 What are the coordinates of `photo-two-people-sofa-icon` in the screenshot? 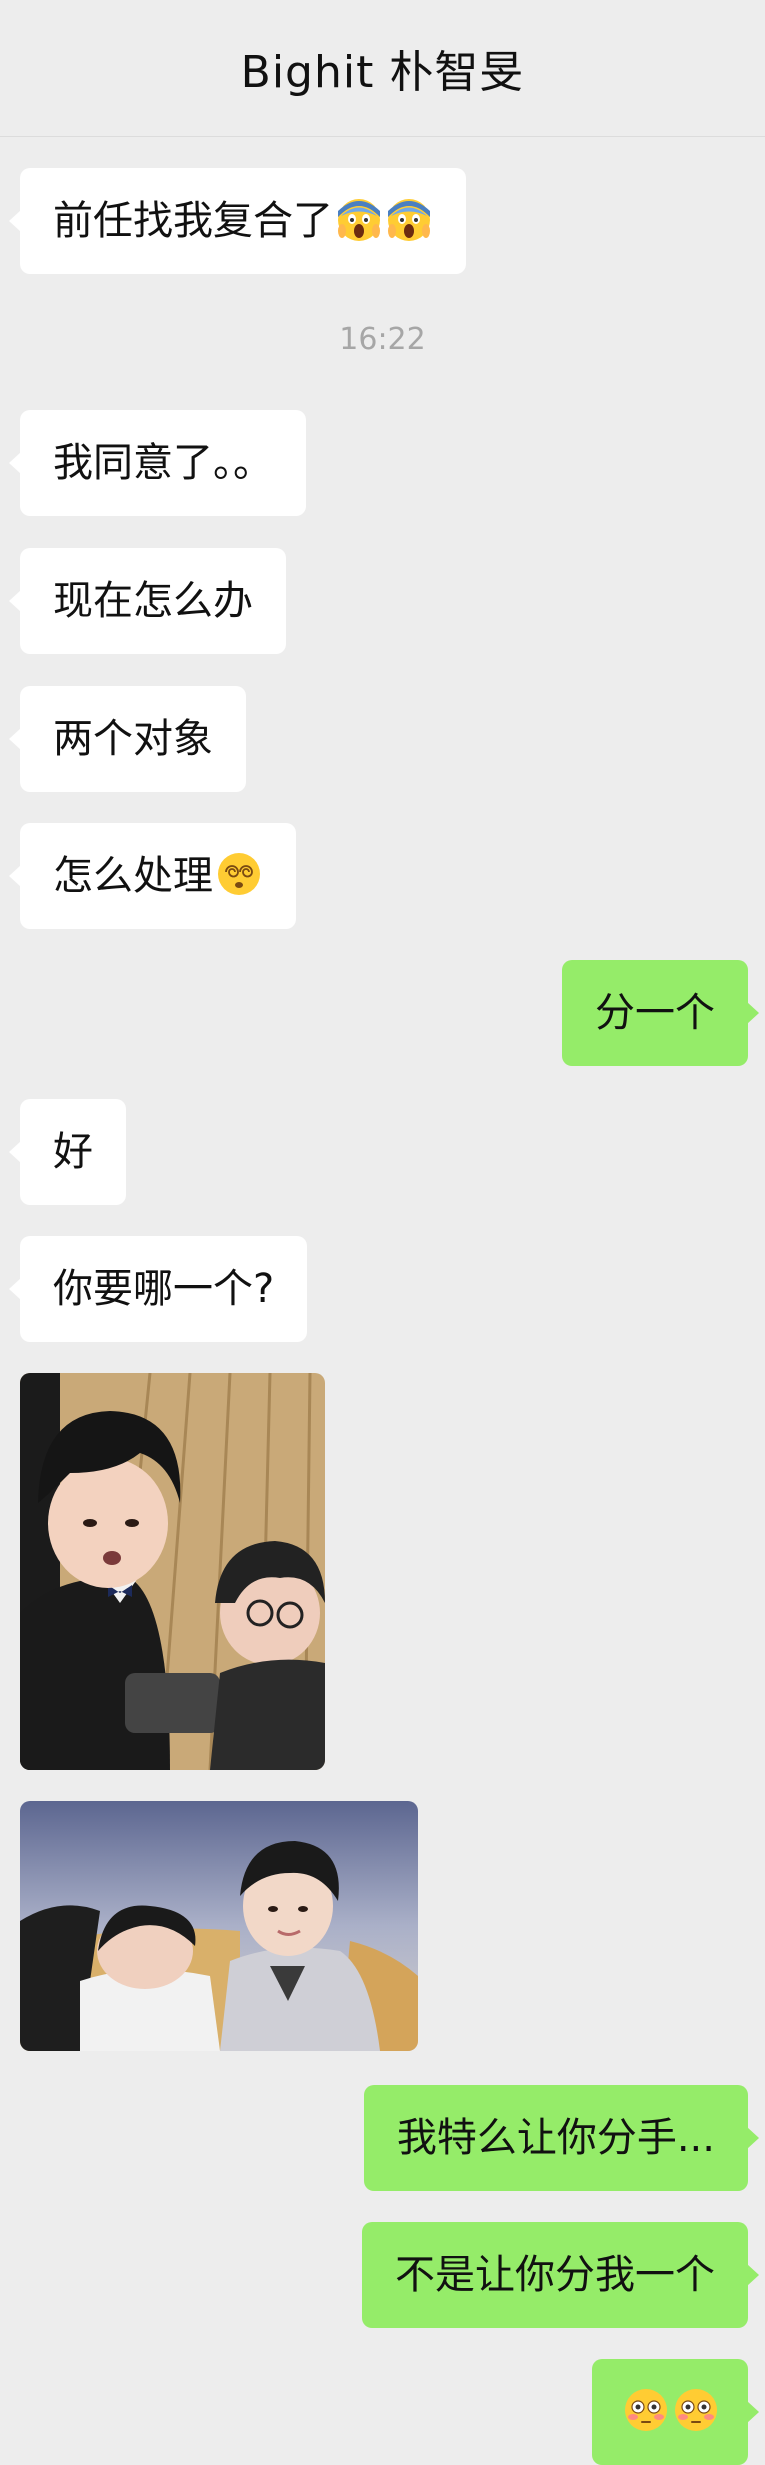 It's located at (219, 1926).